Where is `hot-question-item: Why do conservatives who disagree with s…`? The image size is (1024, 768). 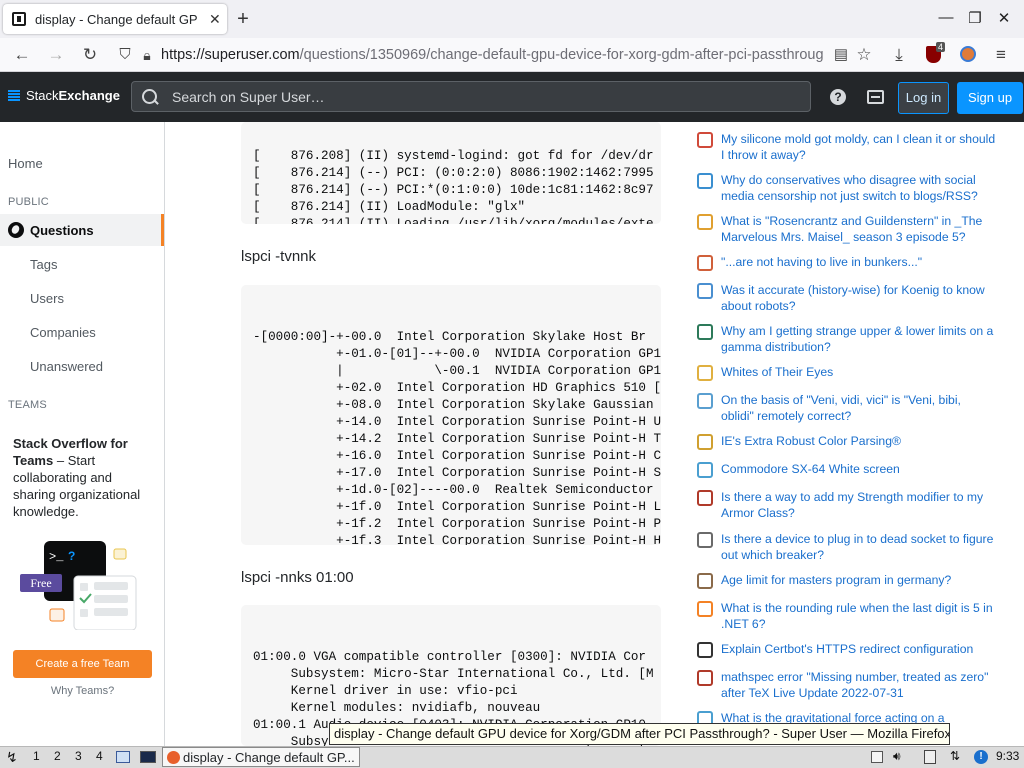 hot-question-item: Why do conservatives who disagree with s… is located at coordinates (847, 188).